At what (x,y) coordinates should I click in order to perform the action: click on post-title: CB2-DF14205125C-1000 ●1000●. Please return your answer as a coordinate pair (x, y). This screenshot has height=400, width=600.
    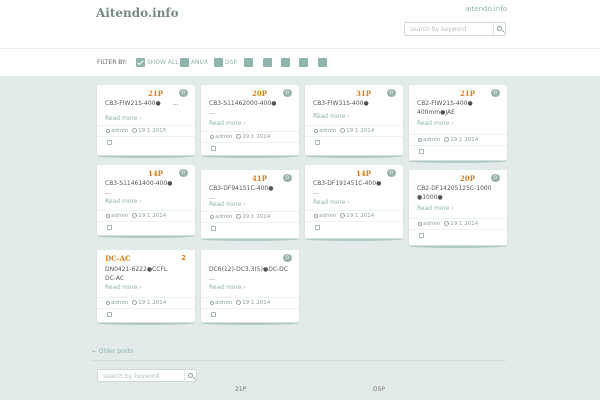
    Looking at the image, I should click on (458, 193).